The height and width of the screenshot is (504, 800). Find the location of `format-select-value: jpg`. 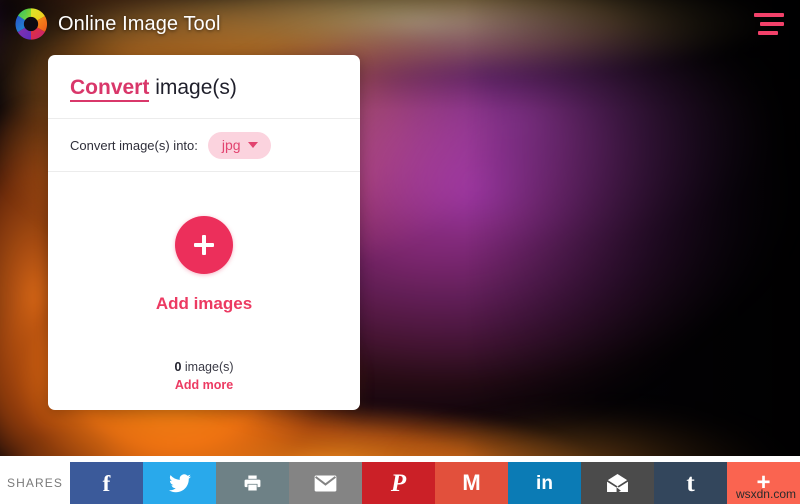

format-select-value: jpg is located at coordinates (231, 145).